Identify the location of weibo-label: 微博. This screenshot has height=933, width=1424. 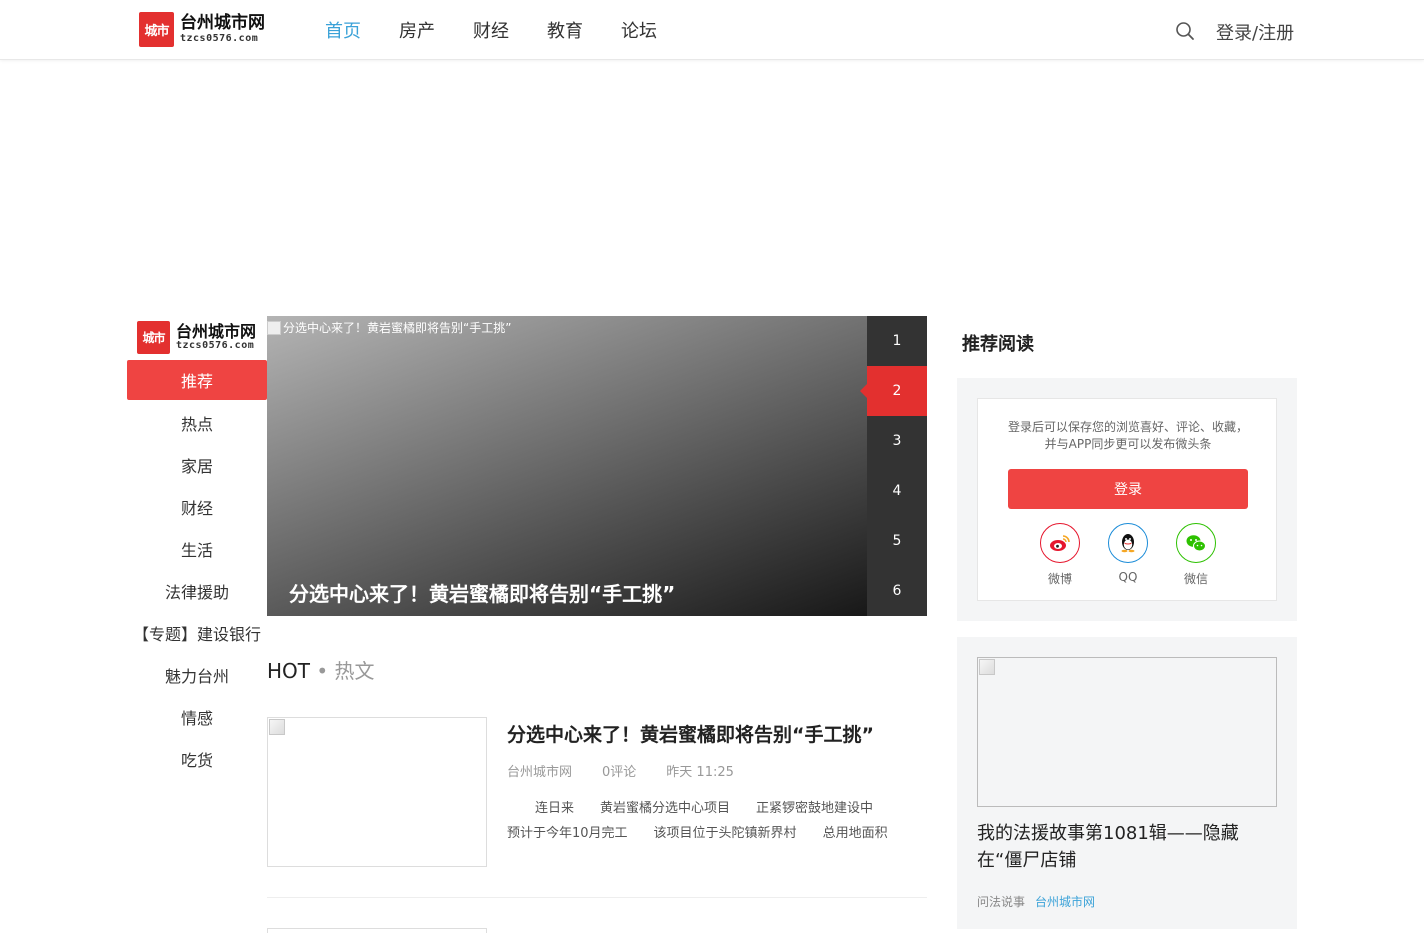
(1059, 579).